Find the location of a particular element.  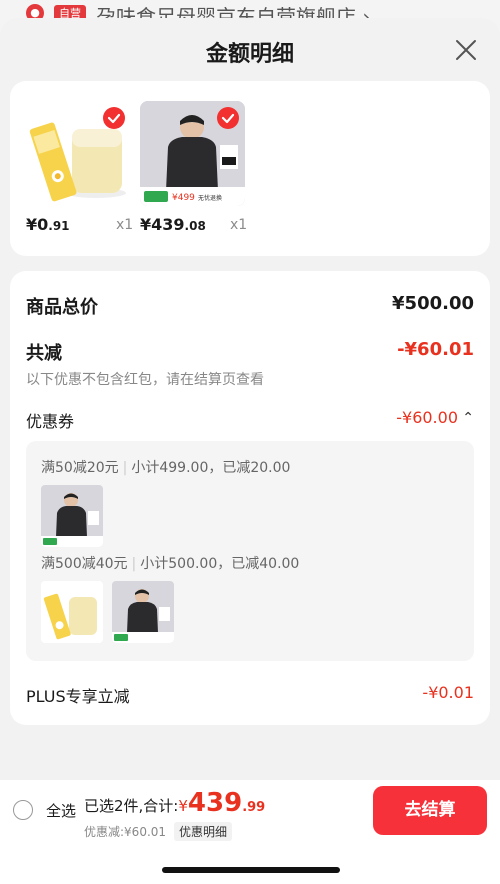

discount-line: 优惠减:¥60.01 优惠明细 is located at coordinates (158, 831).